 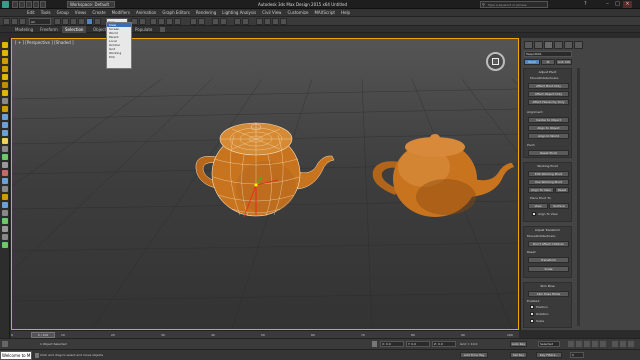 I want to click on auto-key-button: Auto Key, so click(x=518, y=344).